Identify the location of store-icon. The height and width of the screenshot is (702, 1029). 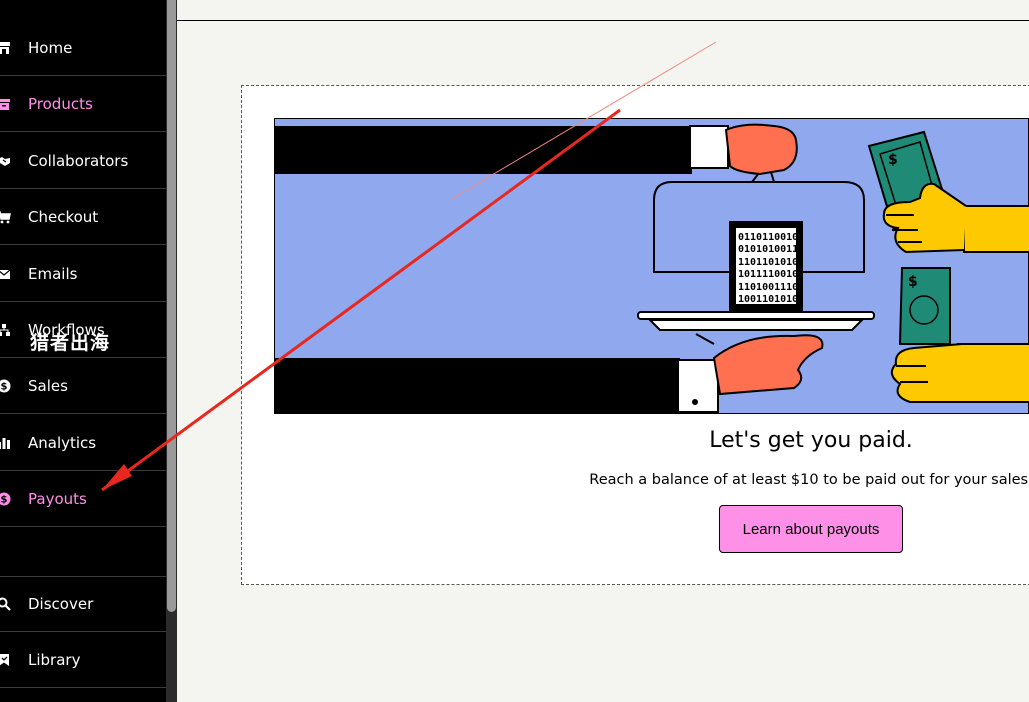
(5, 48).